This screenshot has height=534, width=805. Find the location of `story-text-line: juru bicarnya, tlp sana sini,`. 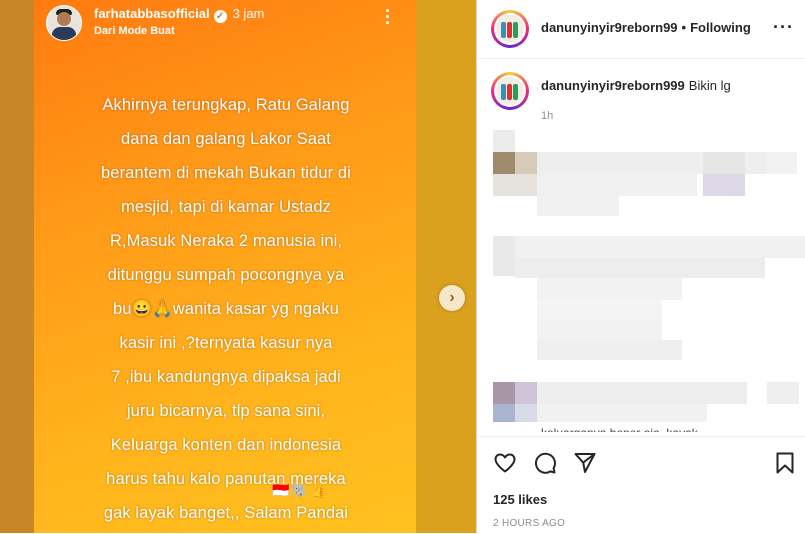

story-text-line: juru bicarnya, tlp sana sini, is located at coordinates (226, 411).